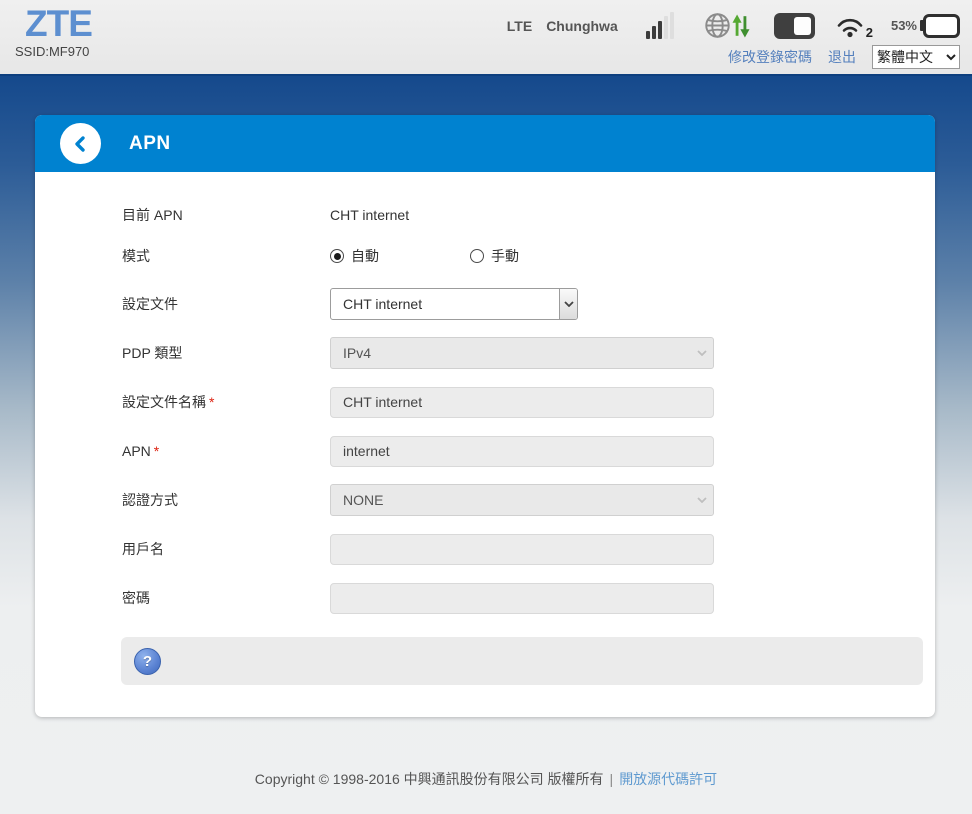  I want to click on row-mode: 模式 自動 手動, so click(528, 256).